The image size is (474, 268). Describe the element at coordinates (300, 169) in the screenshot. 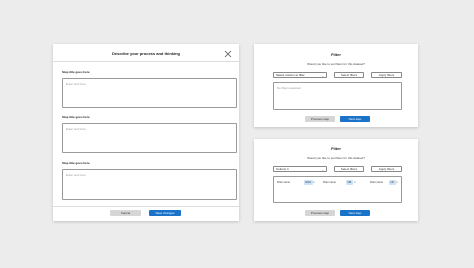

I see `column-select: Column 1 ⌄` at that location.